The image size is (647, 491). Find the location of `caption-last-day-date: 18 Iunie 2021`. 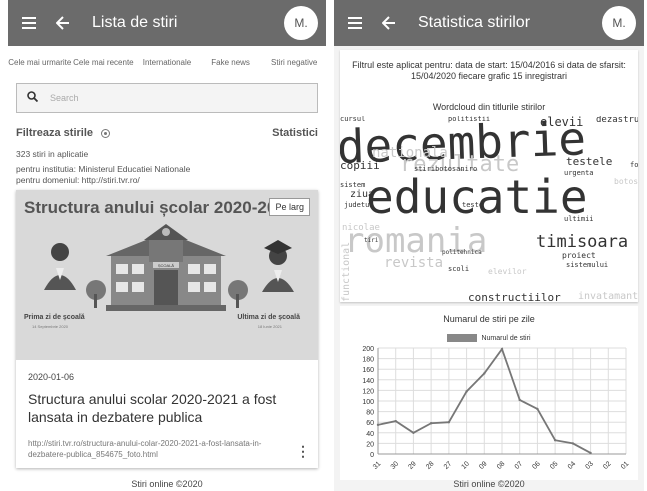

caption-last-day-date: 18 Iunie 2021 is located at coordinates (269, 326).